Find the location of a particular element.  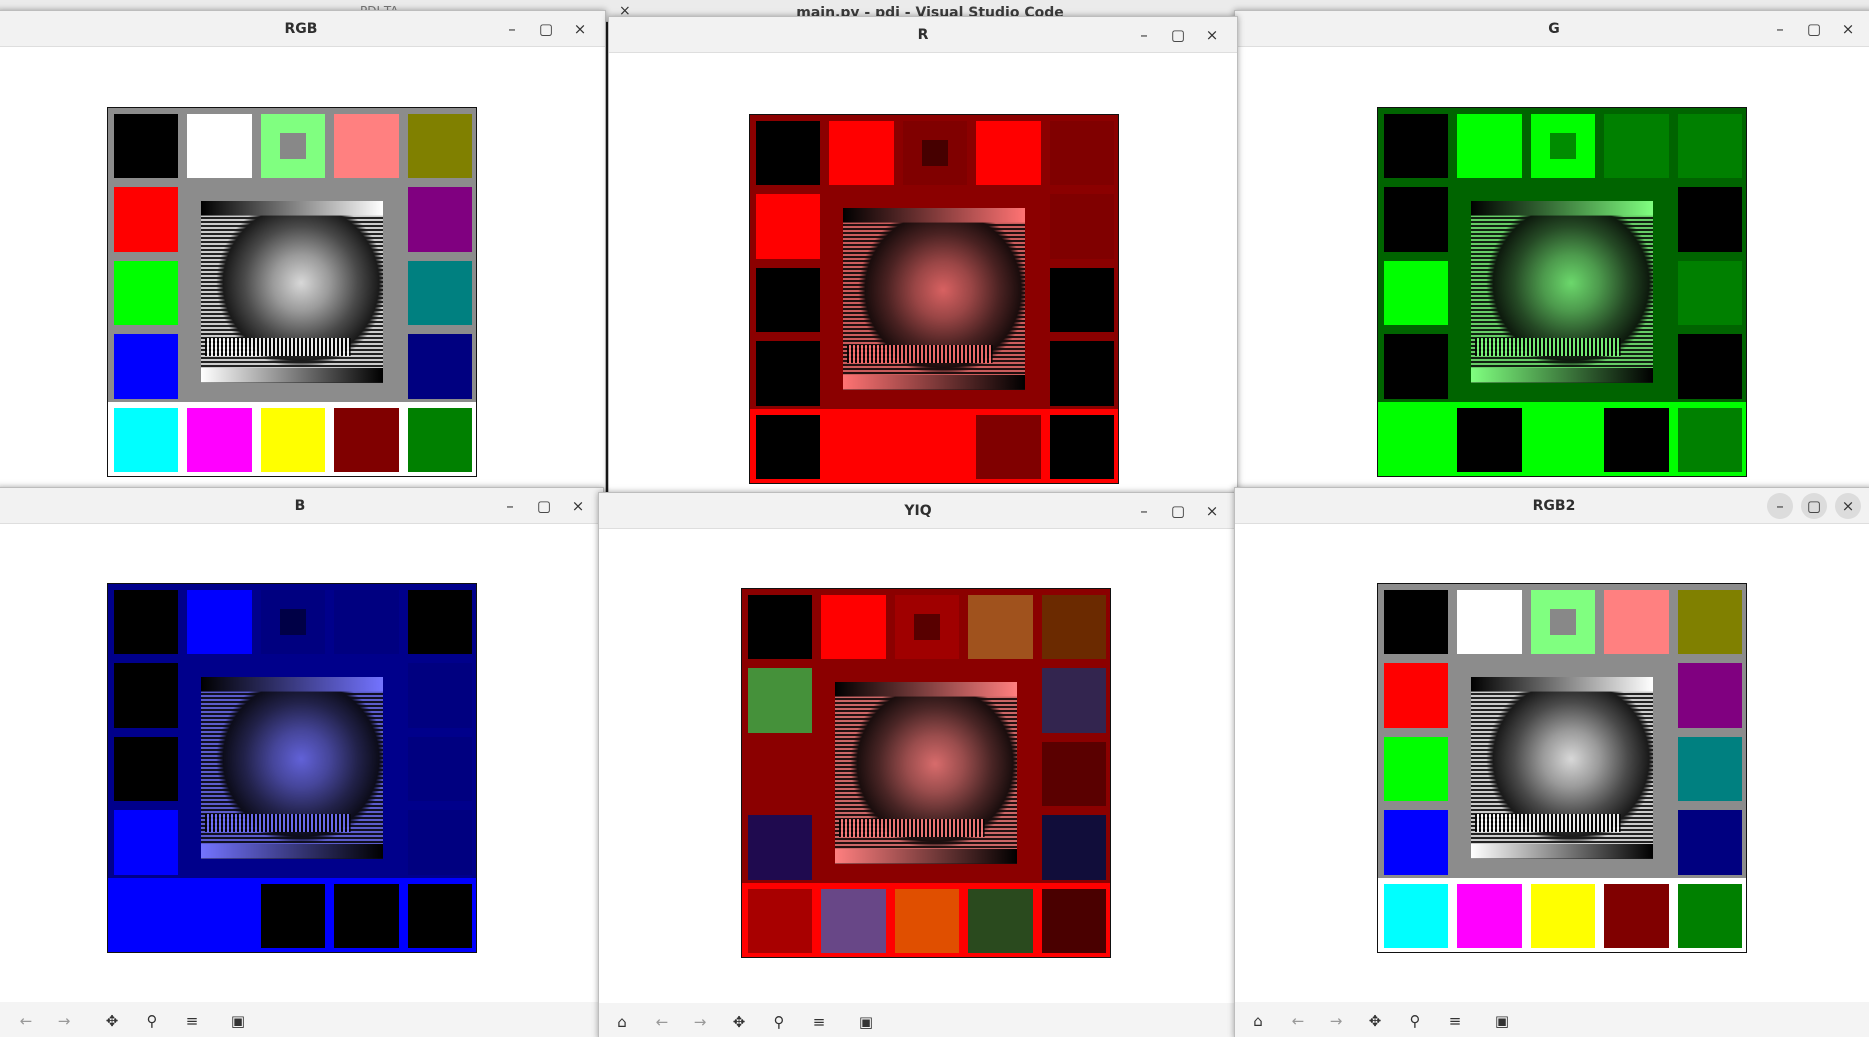

navigation-toolbar: ⌂ ← → ✥ ⚲ ≡ ▣ is located at coordinates (1552, 1019).